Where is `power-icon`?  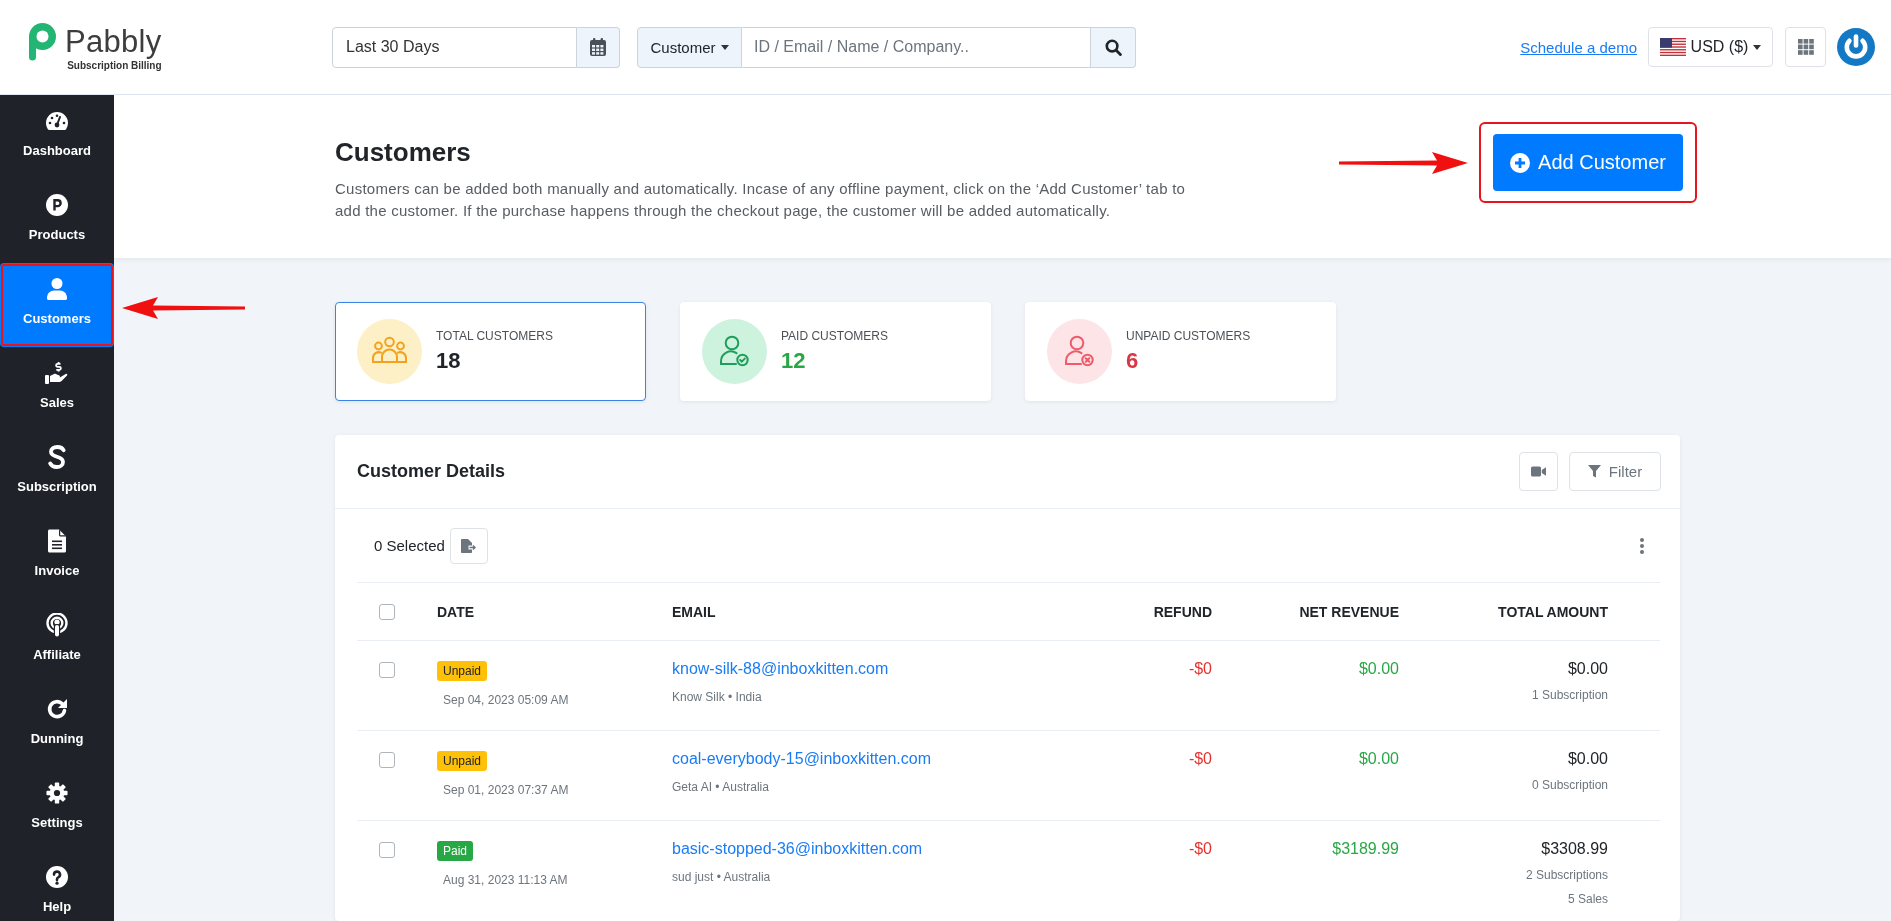
power-icon is located at coordinates (1856, 47).